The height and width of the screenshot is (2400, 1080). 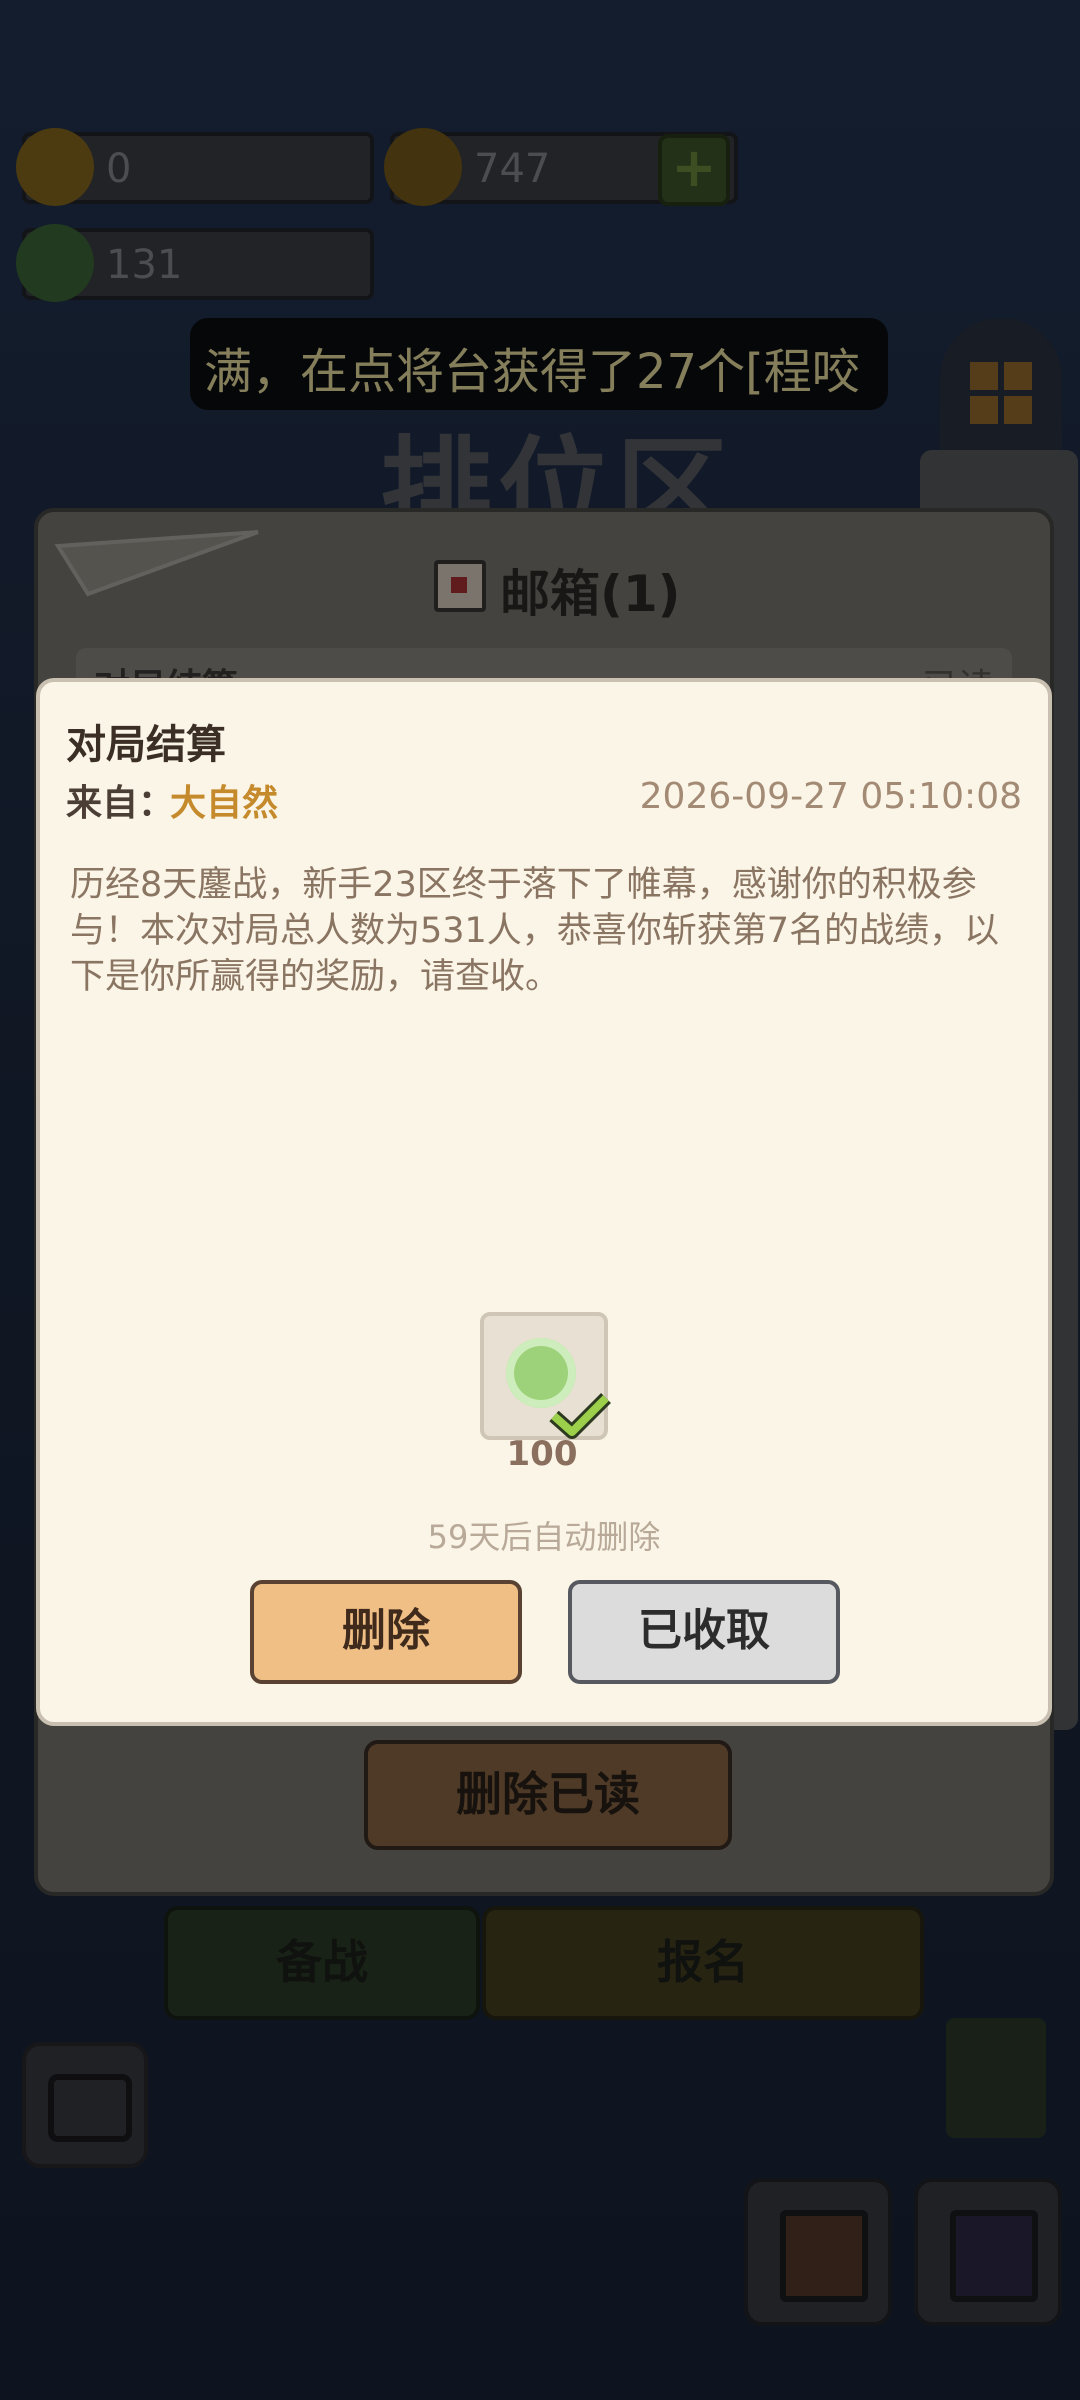 What do you see at coordinates (386, 1632) in the screenshot?
I see `delete-button: 删除` at bounding box center [386, 1632].